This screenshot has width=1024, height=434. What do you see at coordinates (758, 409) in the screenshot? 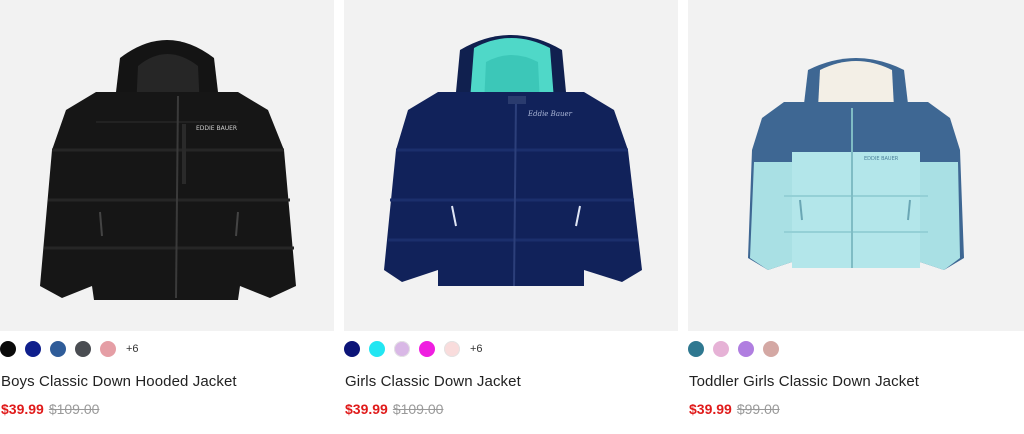
I see `original-price: $99.00` at bounding box center [758, 409].